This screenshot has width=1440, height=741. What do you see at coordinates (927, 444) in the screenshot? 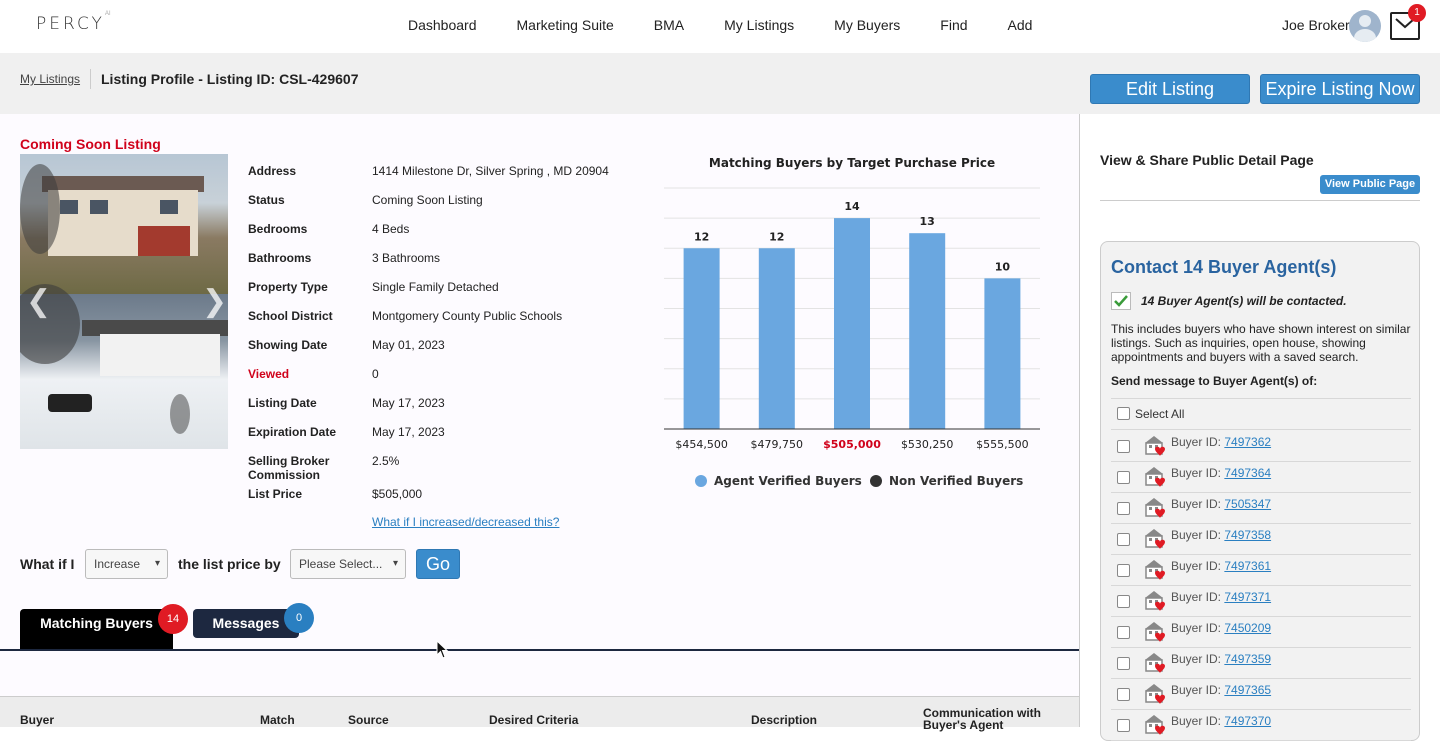
I see `x-tick-label: $530,250` at bounding box center [927, 444].